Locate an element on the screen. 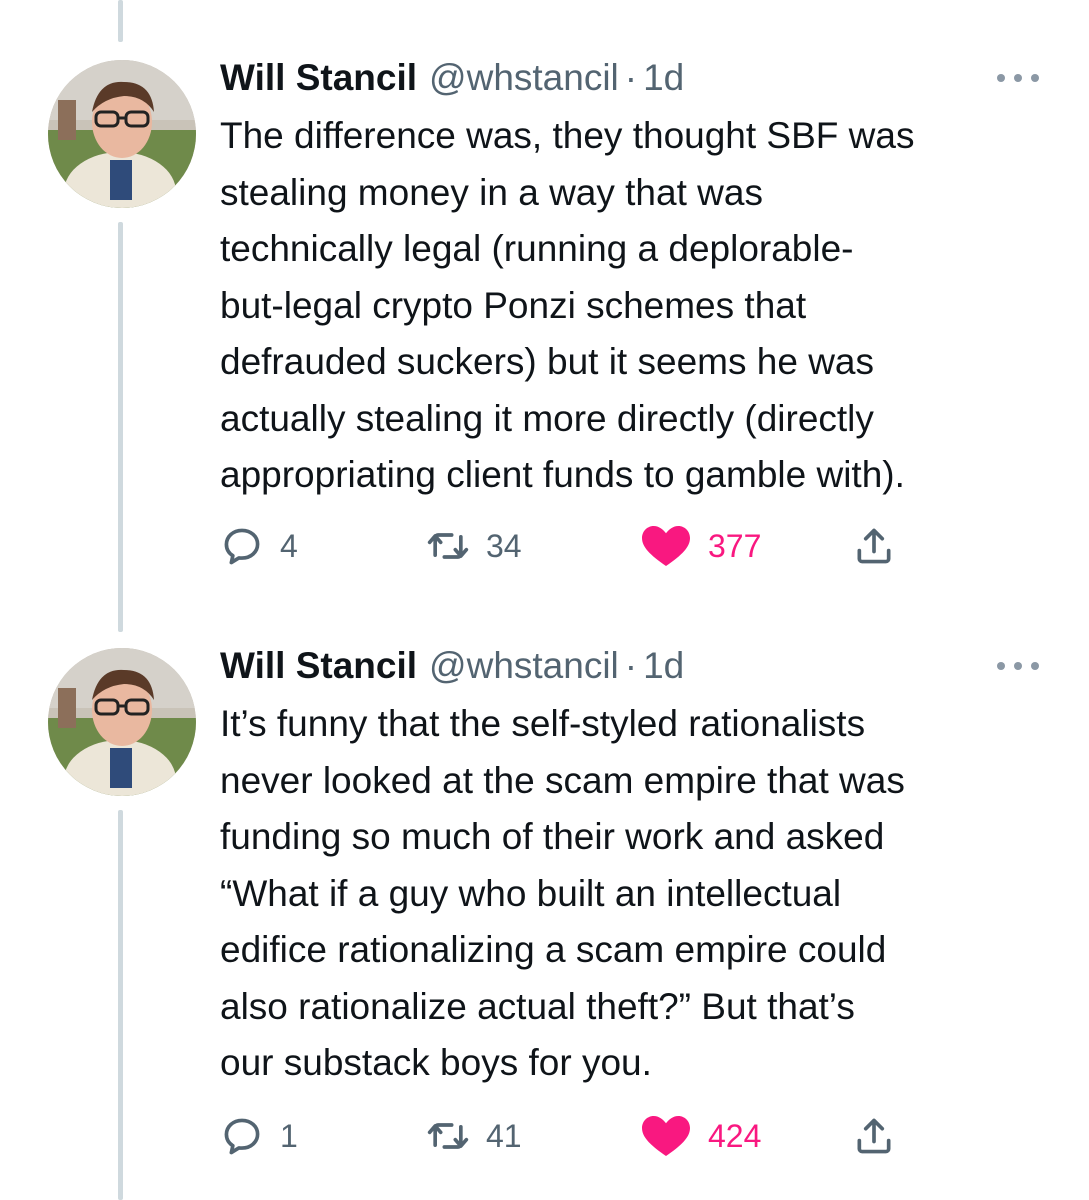  tweet-line: technically legal (running a deplorable- is located at coordinates (537, 248).